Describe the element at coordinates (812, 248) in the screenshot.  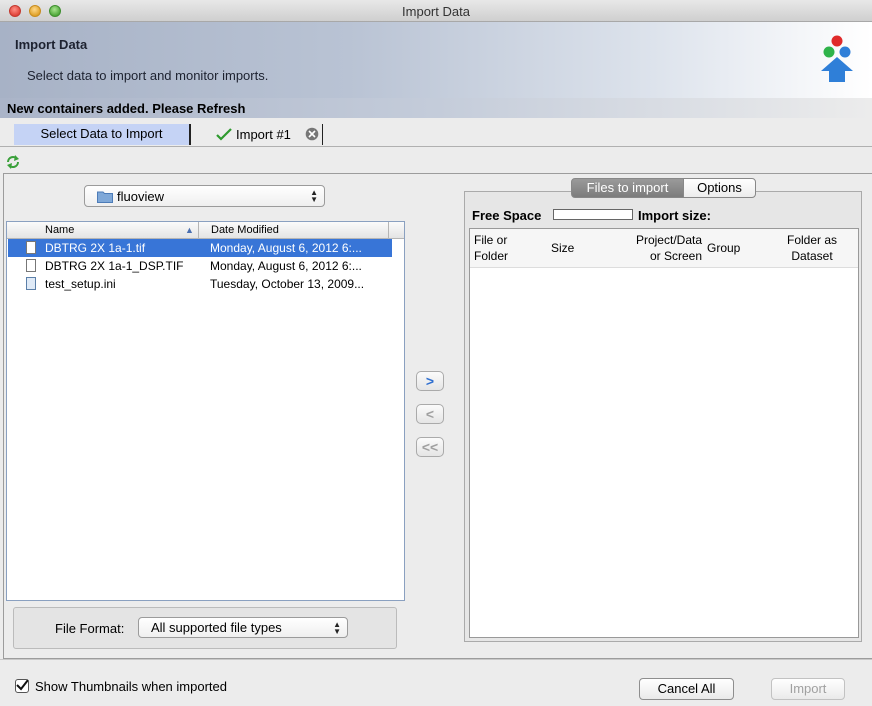
I see `column-header-folder-as-dataset: Folder as Dataset` at that location.